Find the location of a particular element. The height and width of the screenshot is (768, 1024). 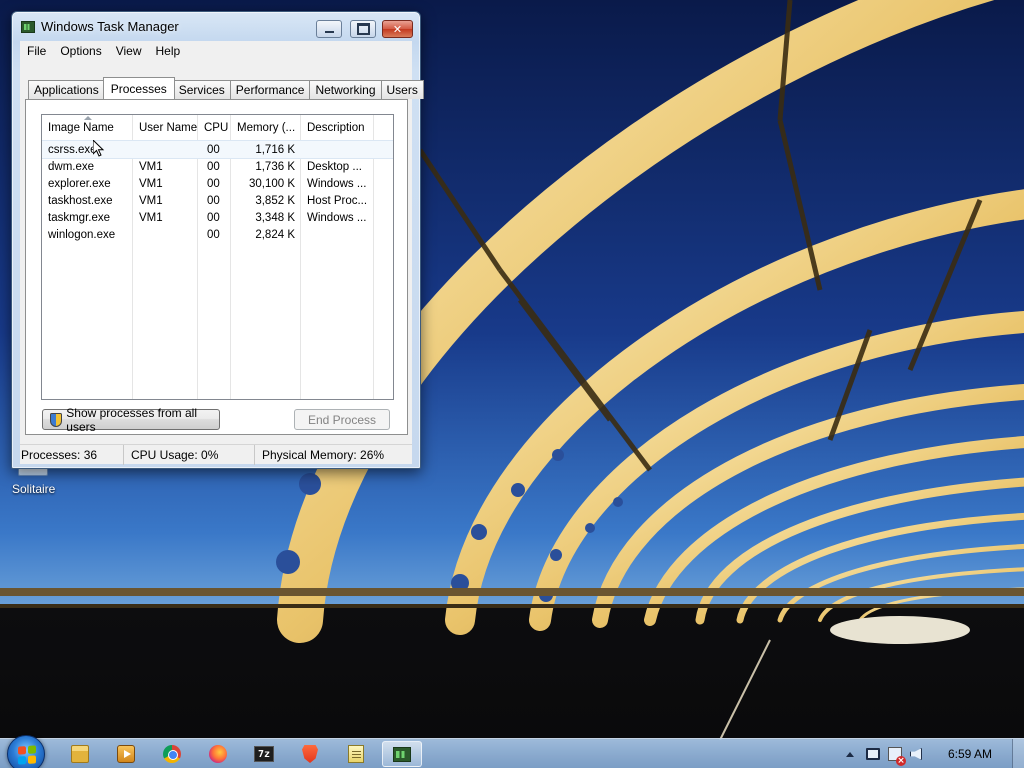

media-player-icon is located at coordinates (126, 754).